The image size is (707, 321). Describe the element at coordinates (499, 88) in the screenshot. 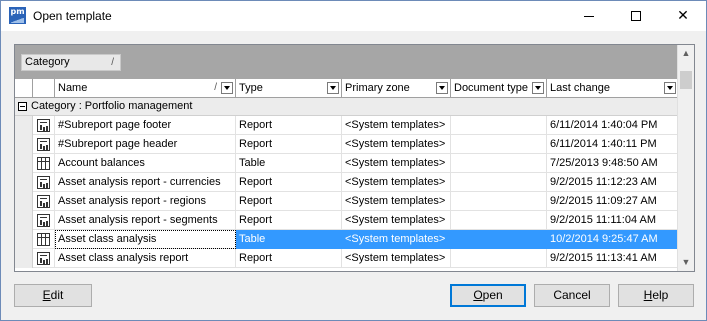

I see `column-header-document-type: Document type` at that location.